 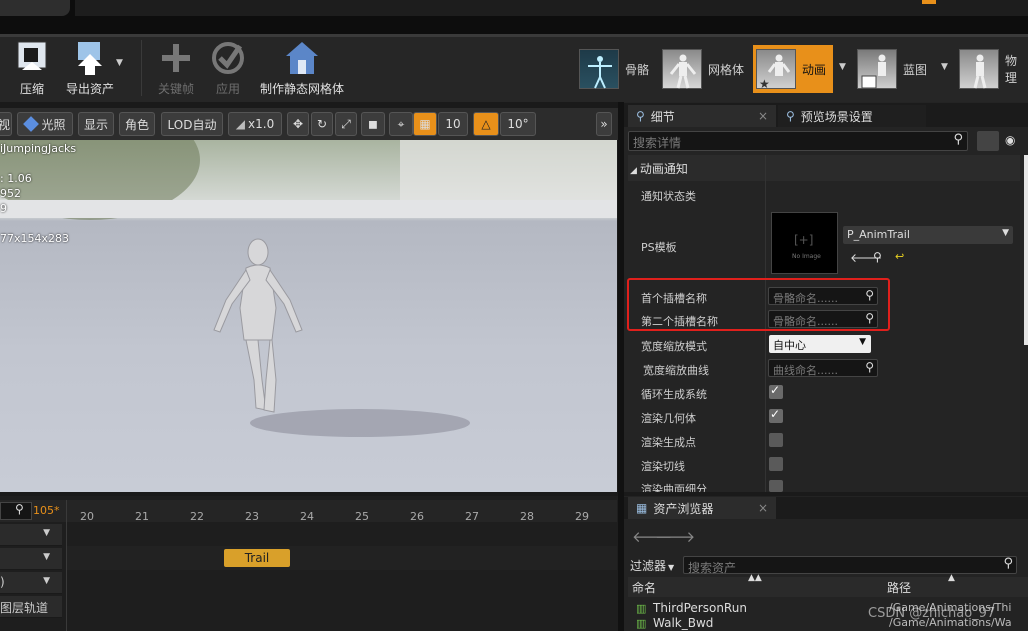 I want to click on loop-system-label: 循环生成系统, so click(x=674, y=394).